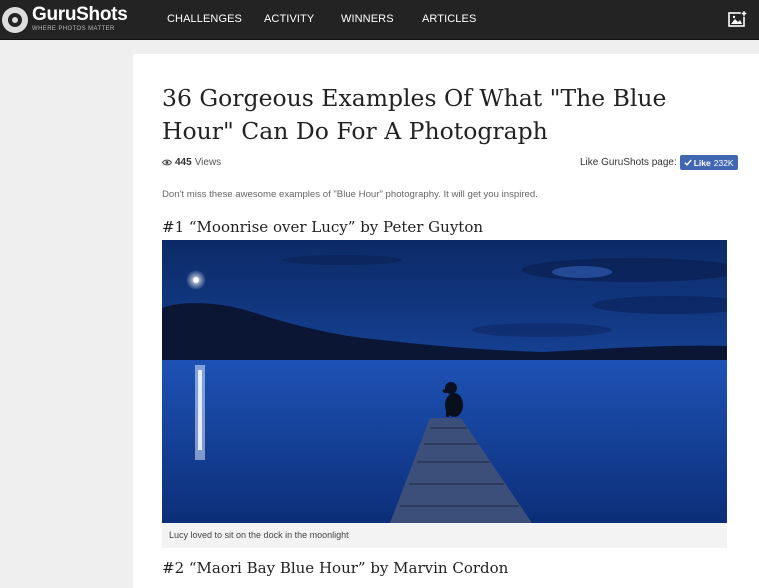  Describe the element at coordinates (688, 162) in the screenshot. I see `checkmark-icon` at that location.